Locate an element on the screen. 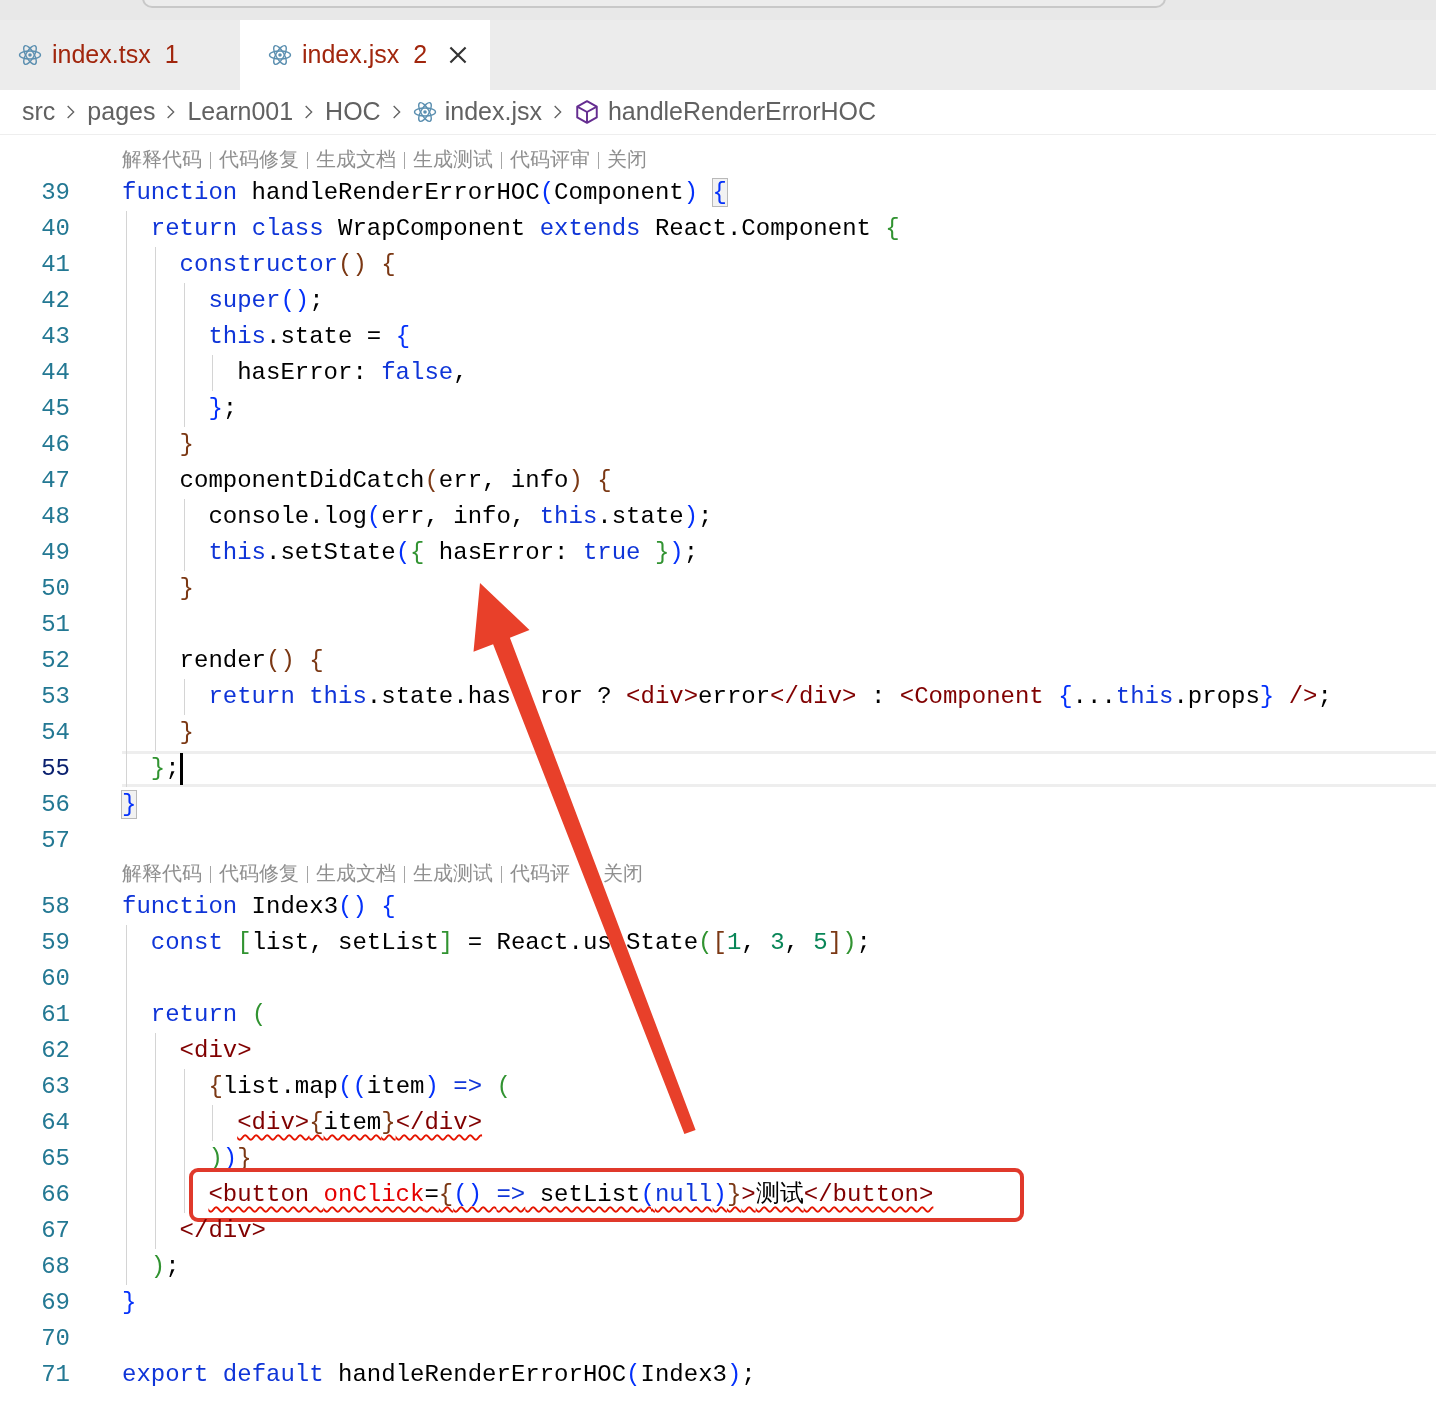 The height and width of the screenshot is (1402, 1436). editor-tab: index.jsx 2 is located at coordinates (365, 55).